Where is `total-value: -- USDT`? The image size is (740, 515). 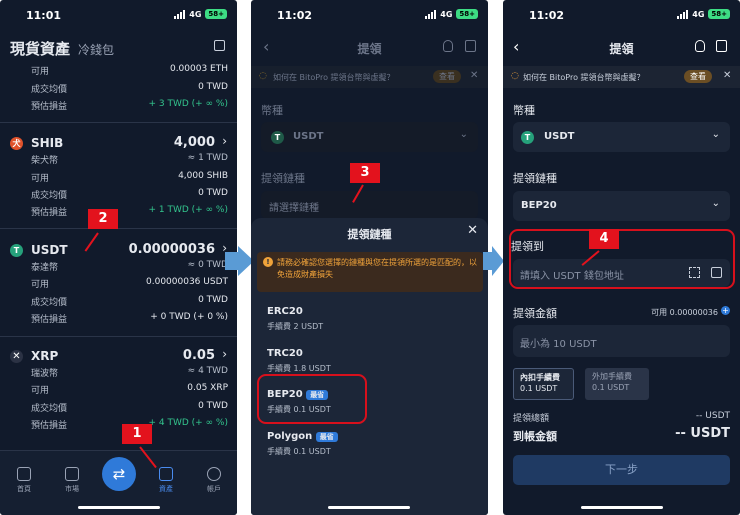 total-value: -- USDT is located at coordinates (712, 416).